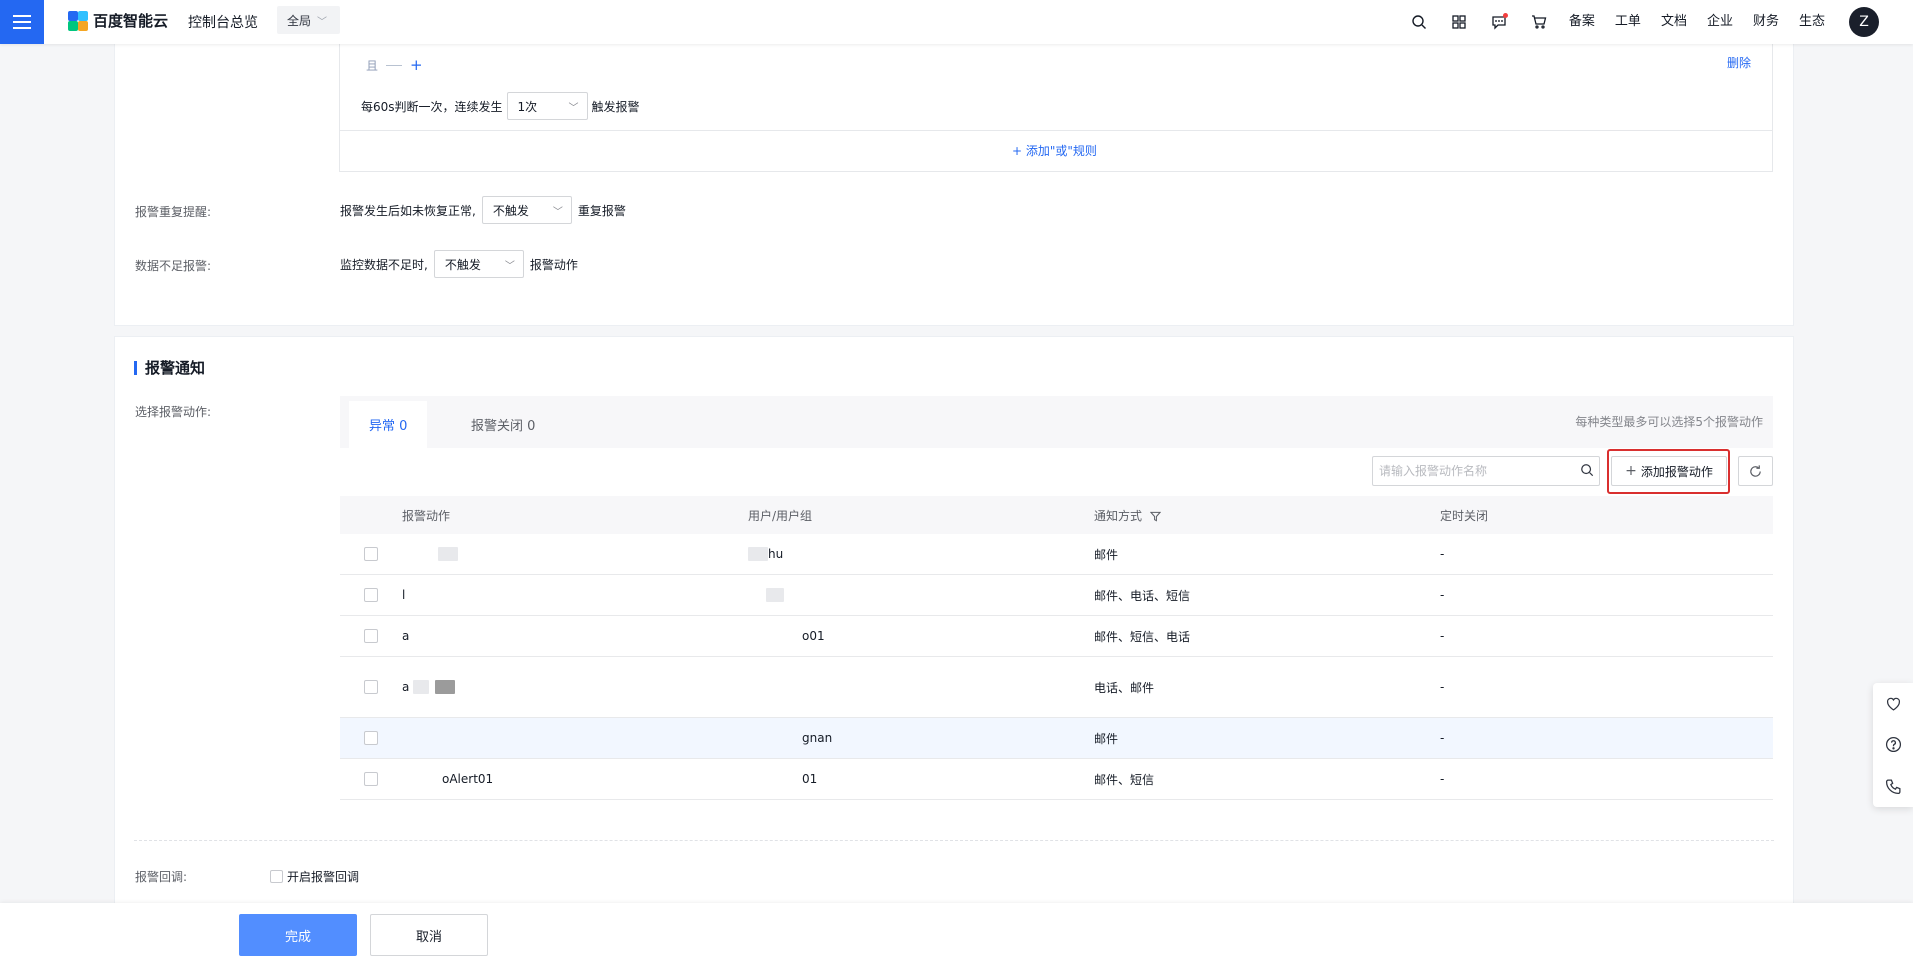  Describe the element at coordinates (527, 106) in the screenshot. I see `freq-value: 1次` at that location.